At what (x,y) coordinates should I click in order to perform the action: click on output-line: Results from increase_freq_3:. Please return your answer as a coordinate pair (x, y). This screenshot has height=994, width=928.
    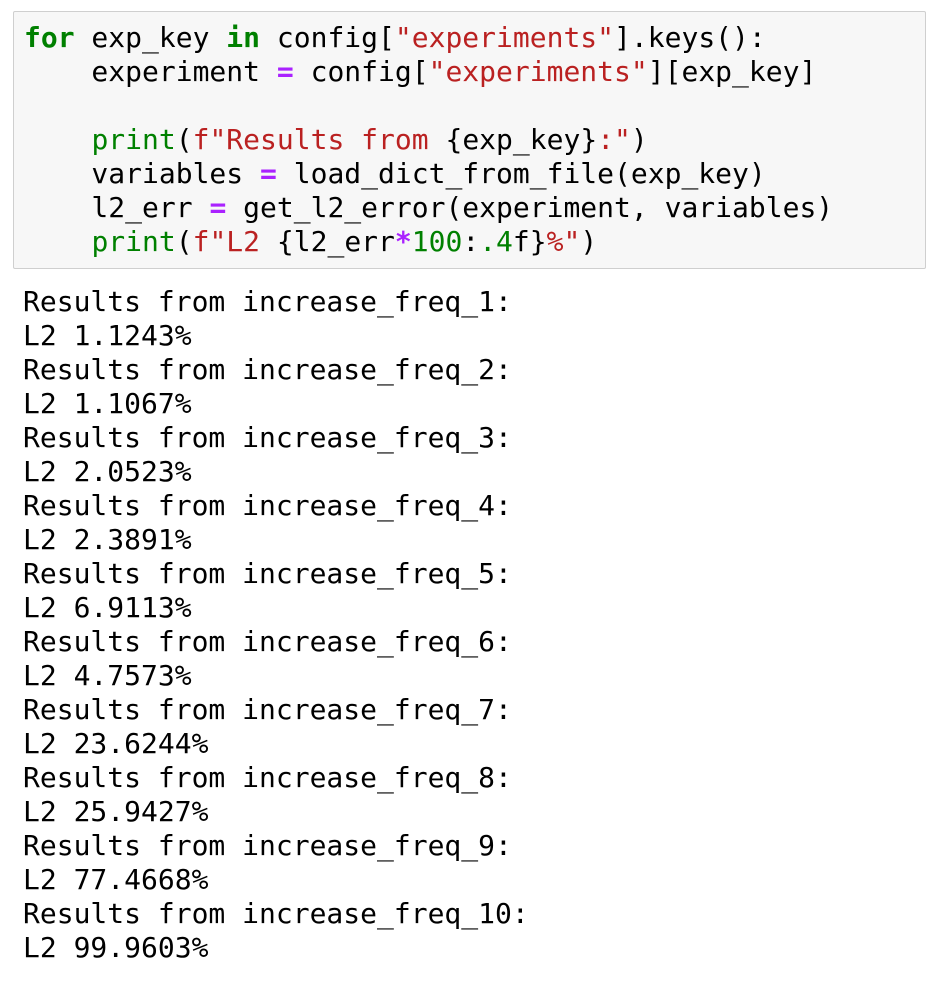
    Looking at the image, I should click on (267, 437).